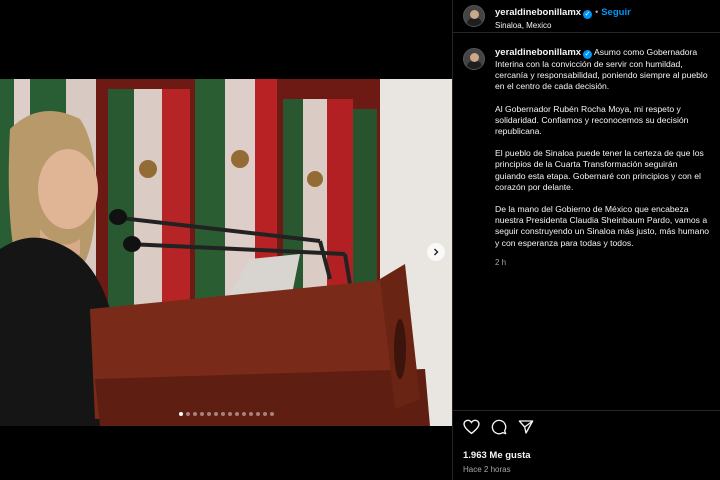 The height and width of the screenshot is (480, 720). I want to click on action-bar: 1.963 Me gusta Hace 2 horas, so click(586, 442).